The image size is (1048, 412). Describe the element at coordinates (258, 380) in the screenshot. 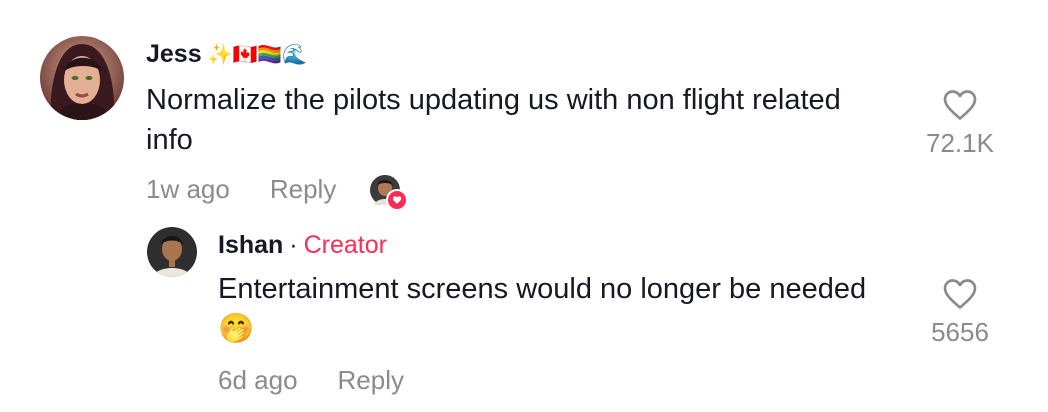

I see `reply-time: 6d ago` at that location.